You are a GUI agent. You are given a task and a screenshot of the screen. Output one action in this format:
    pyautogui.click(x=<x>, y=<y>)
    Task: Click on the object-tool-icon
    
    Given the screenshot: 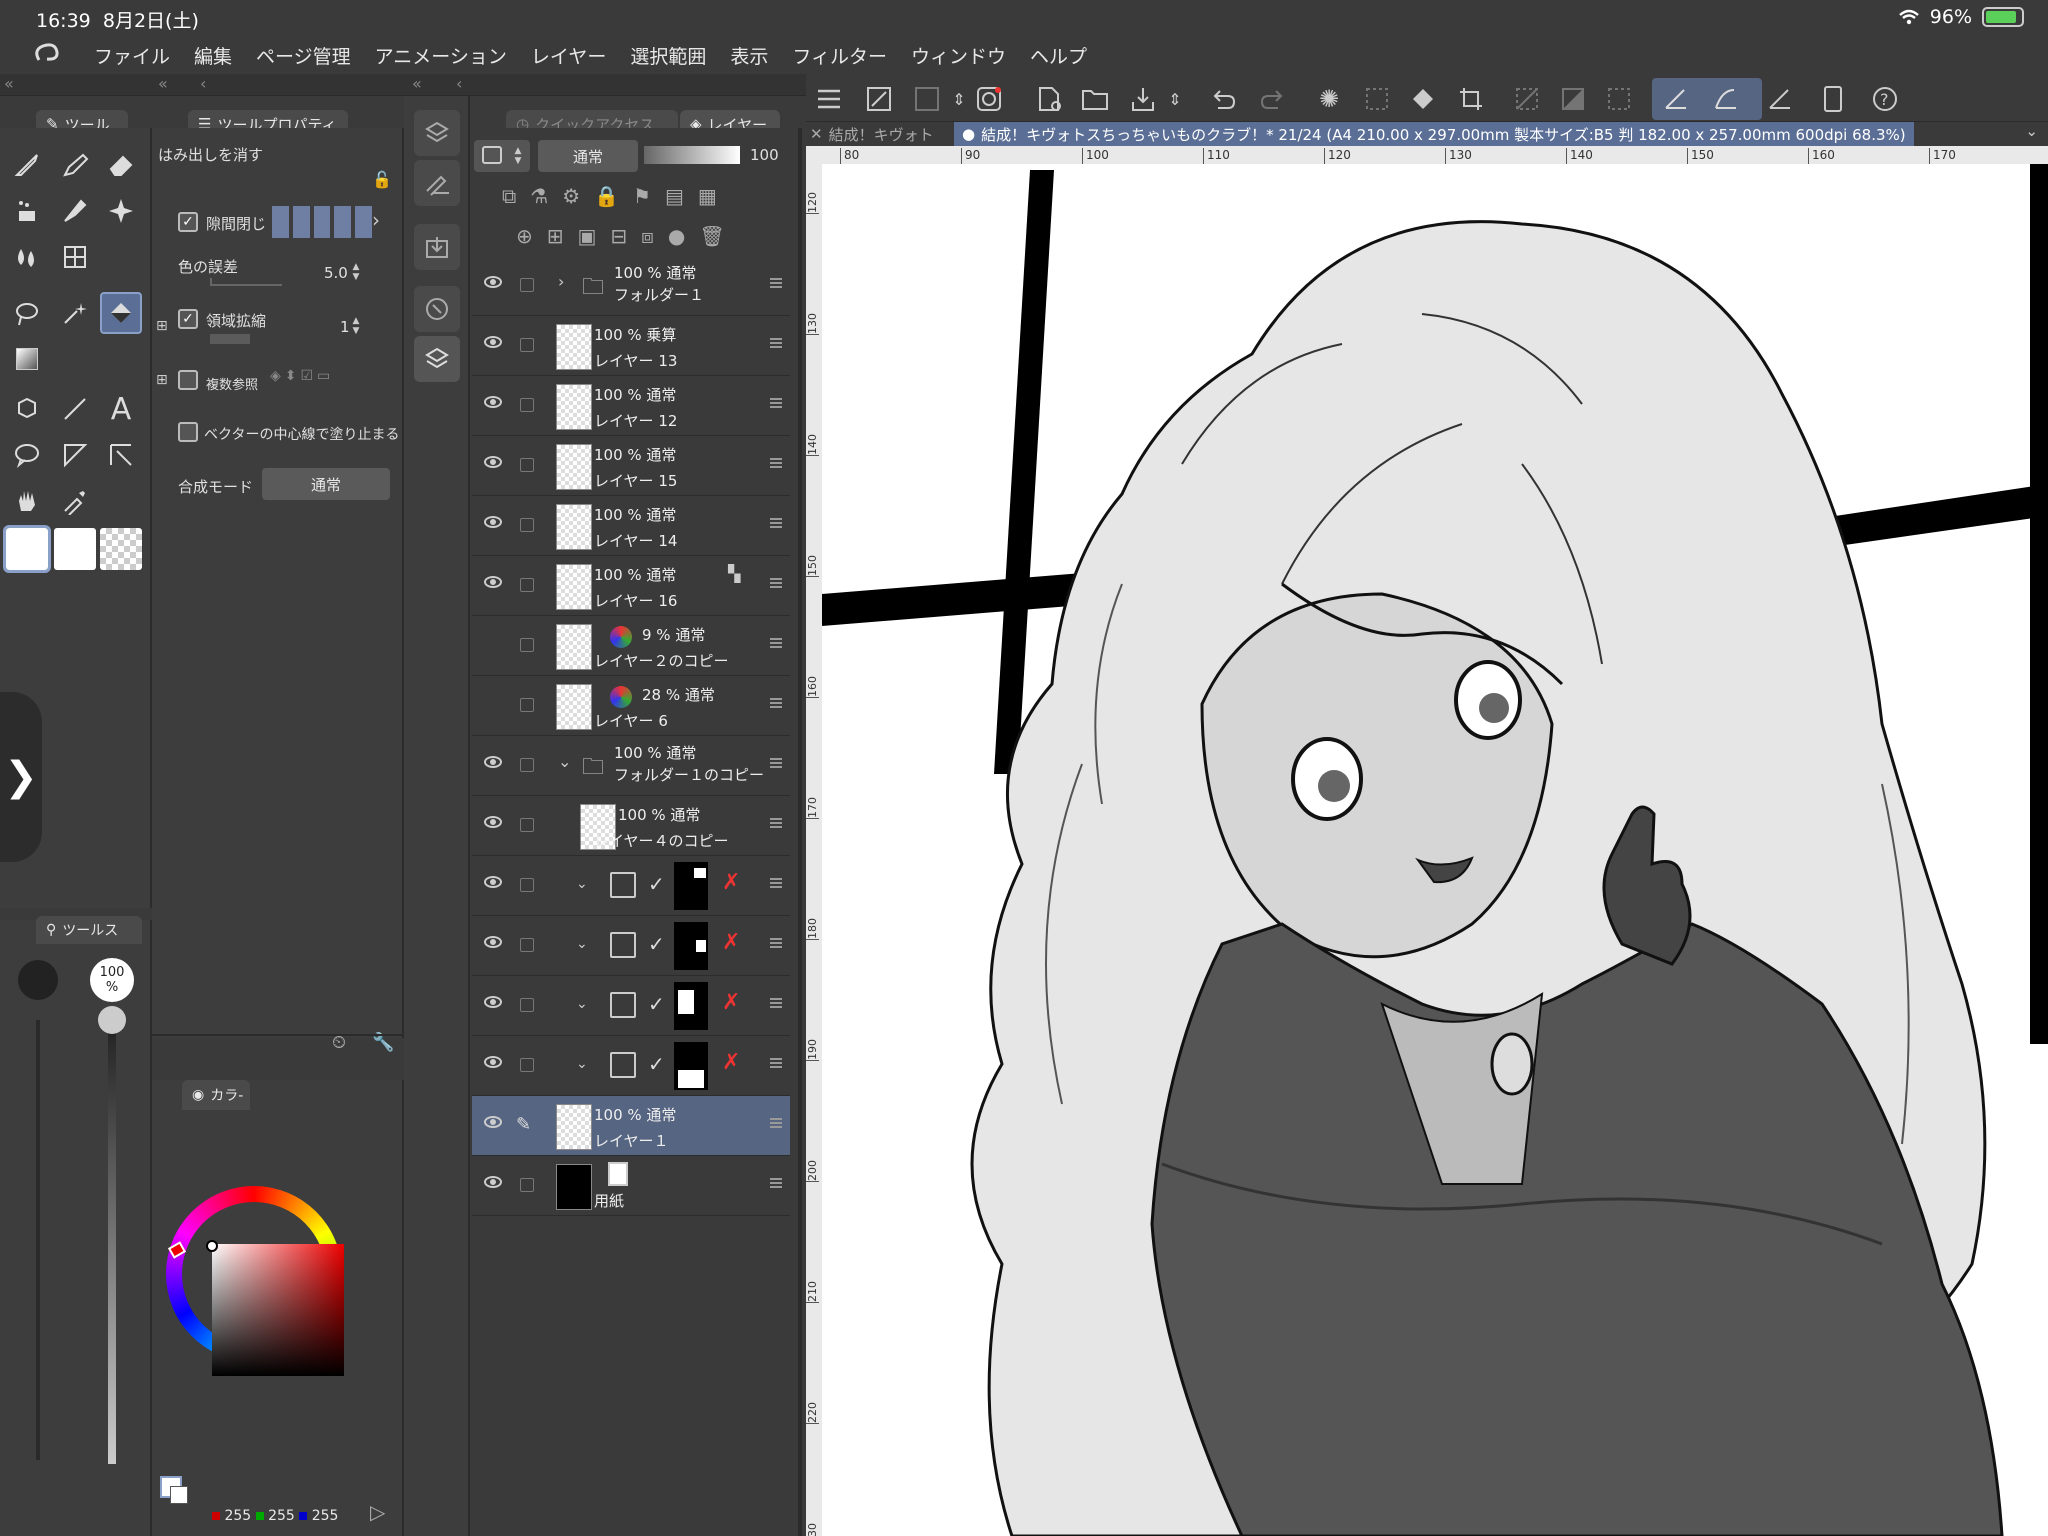 What is the action you would take?
    pyautogui.click(x=27, y=409)
    